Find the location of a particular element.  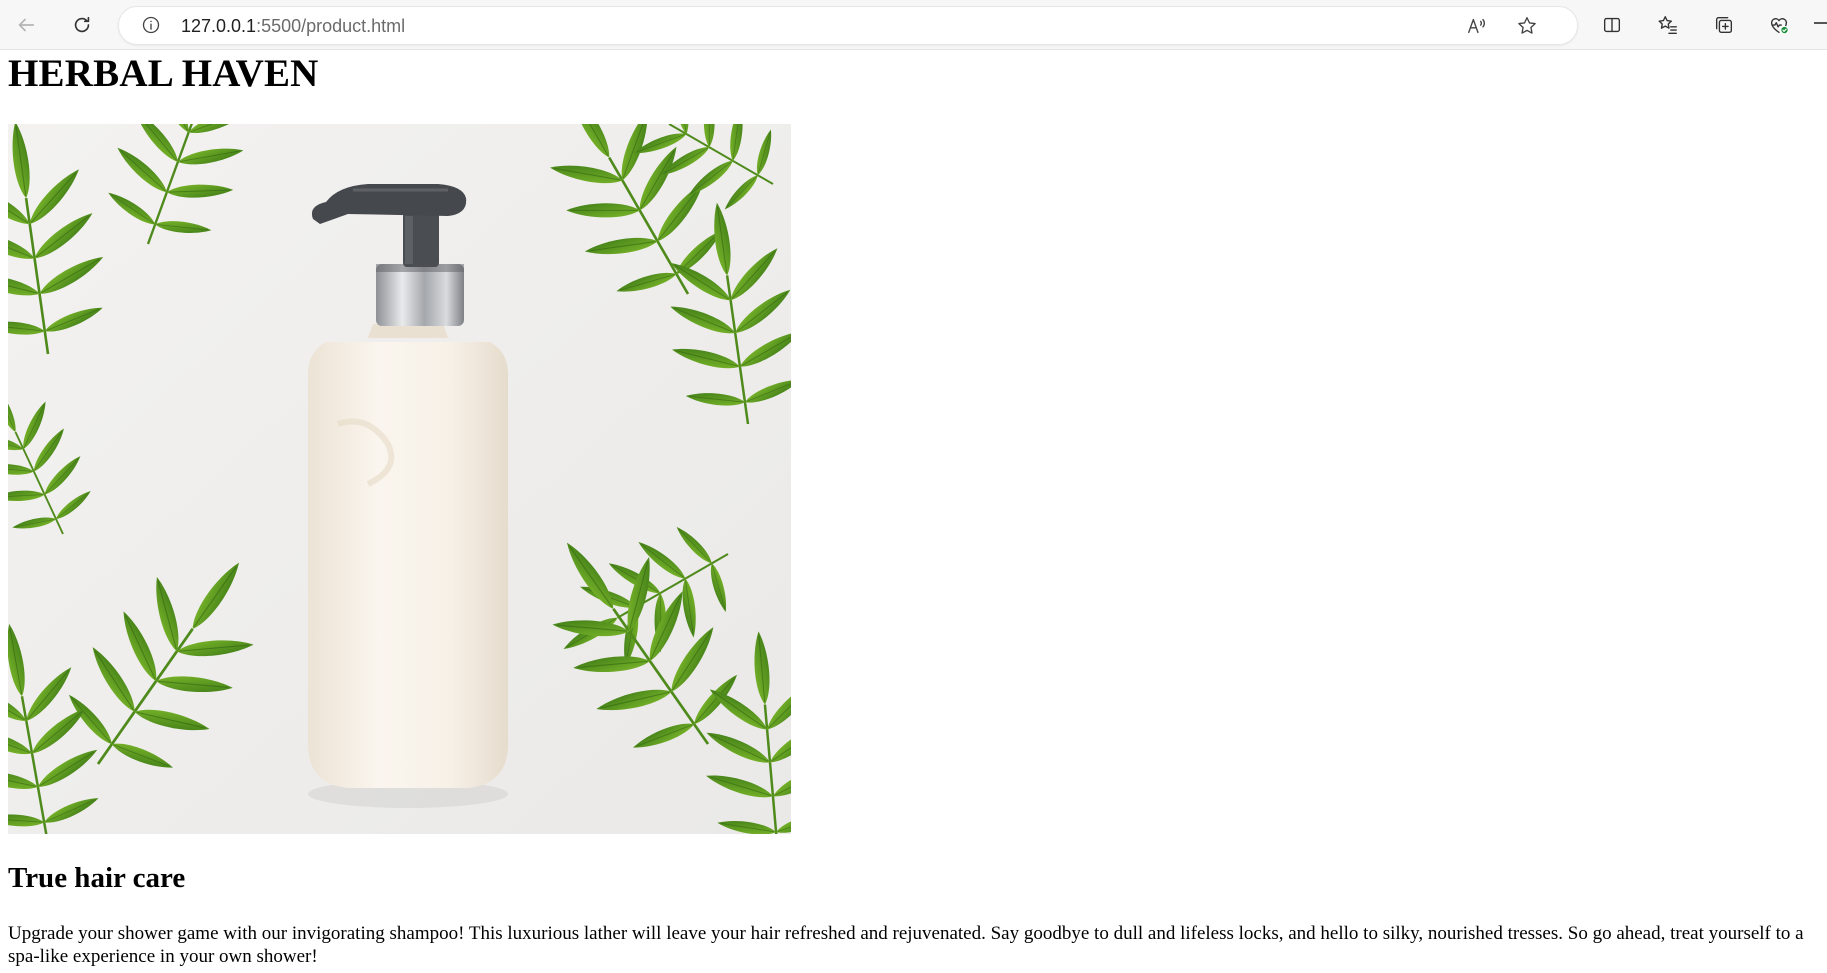

refresh-icon is located at coordinates (82, 25).